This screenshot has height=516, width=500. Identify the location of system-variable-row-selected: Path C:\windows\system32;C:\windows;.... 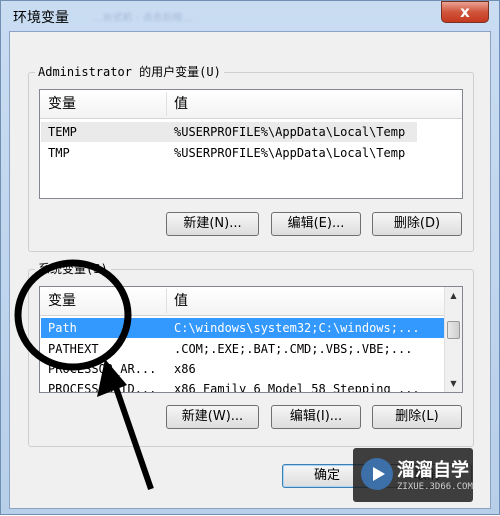
(243, 328).